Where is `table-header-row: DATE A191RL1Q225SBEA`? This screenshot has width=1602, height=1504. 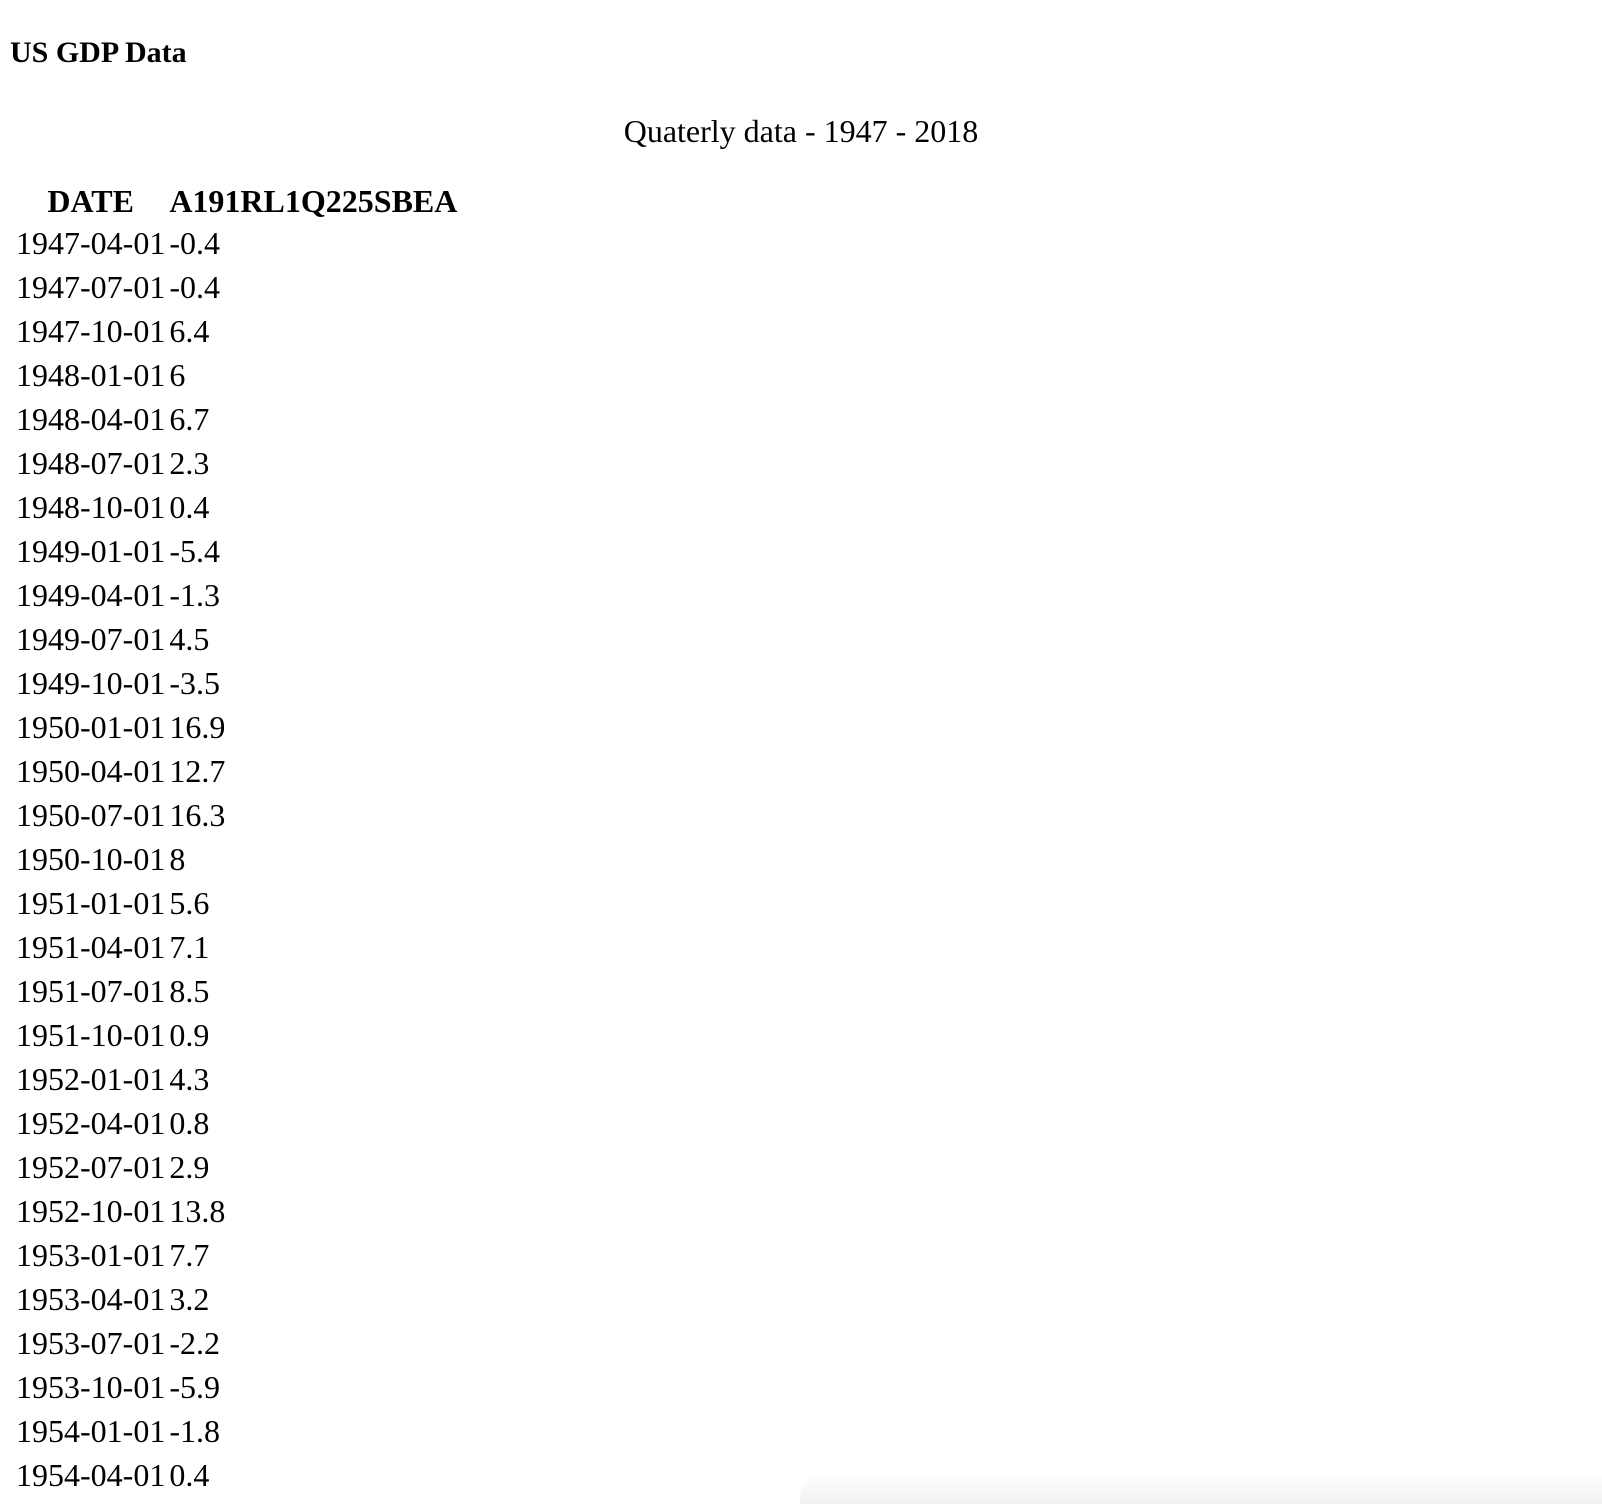
table-header-row: DATE A191RL1Q225SBEA is located at coordinates (236, 201).